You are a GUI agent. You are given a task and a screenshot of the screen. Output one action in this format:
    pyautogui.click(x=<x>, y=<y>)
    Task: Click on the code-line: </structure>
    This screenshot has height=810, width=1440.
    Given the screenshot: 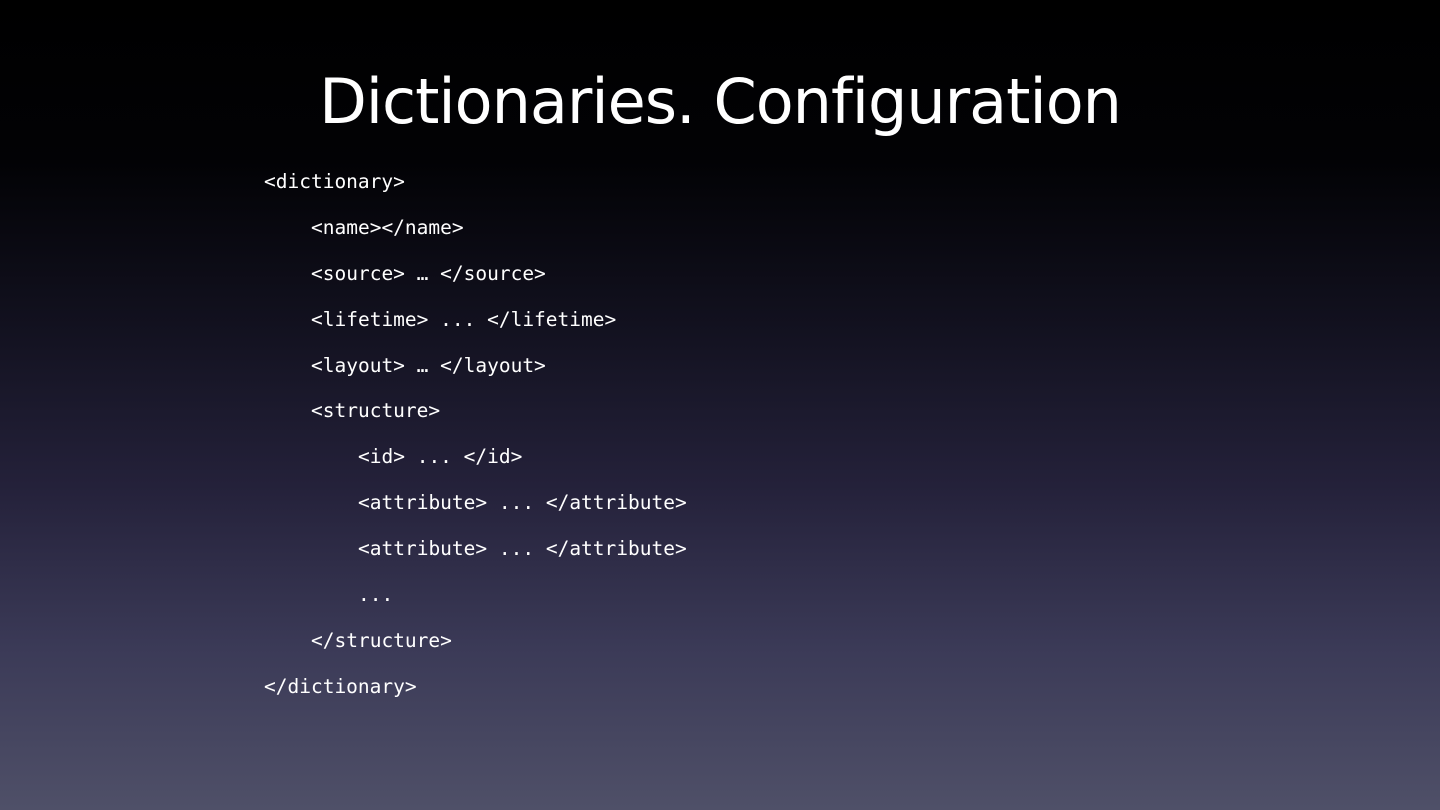 What is the action you would take?
    pyautogui.click(x=381, y=640)
    